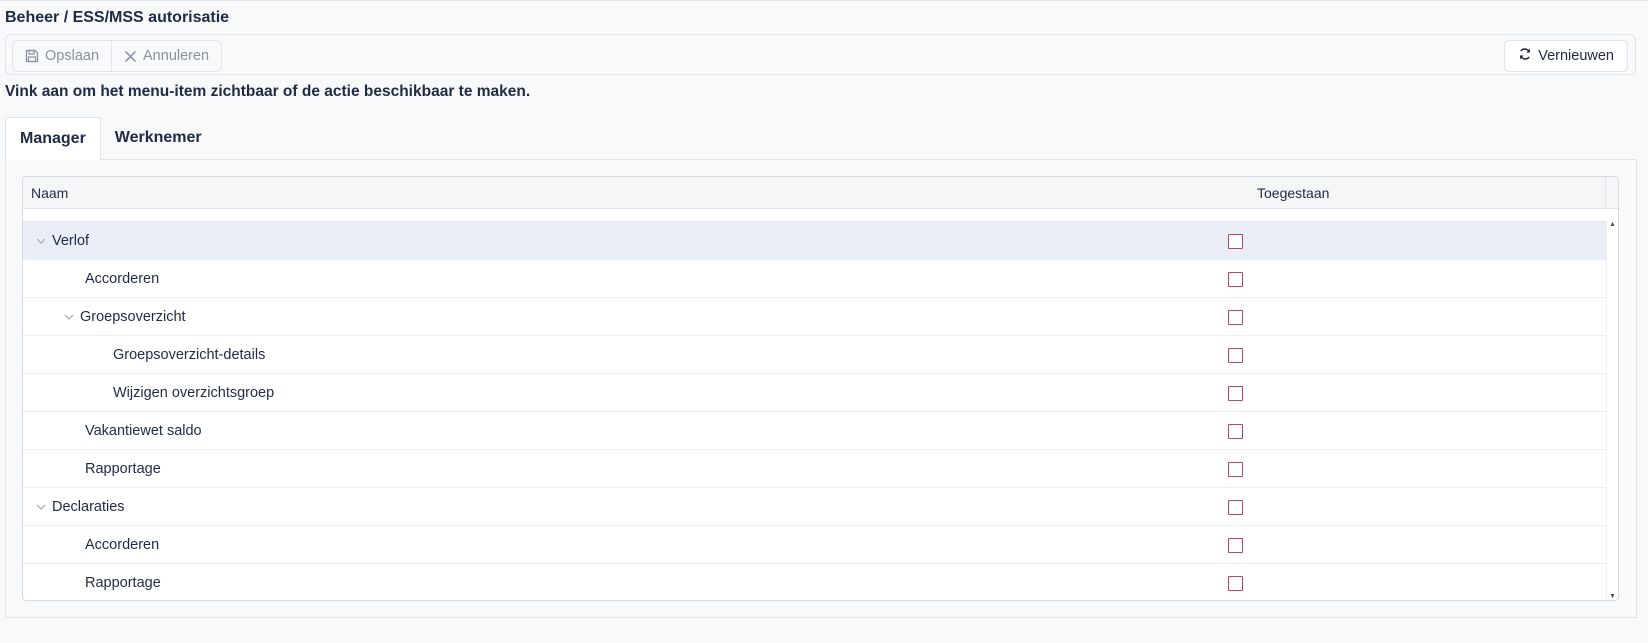 The image size is (1648, 643). Describe the element at coordinates (32, 56) in the screenshot. I see `save-icon` at that location.